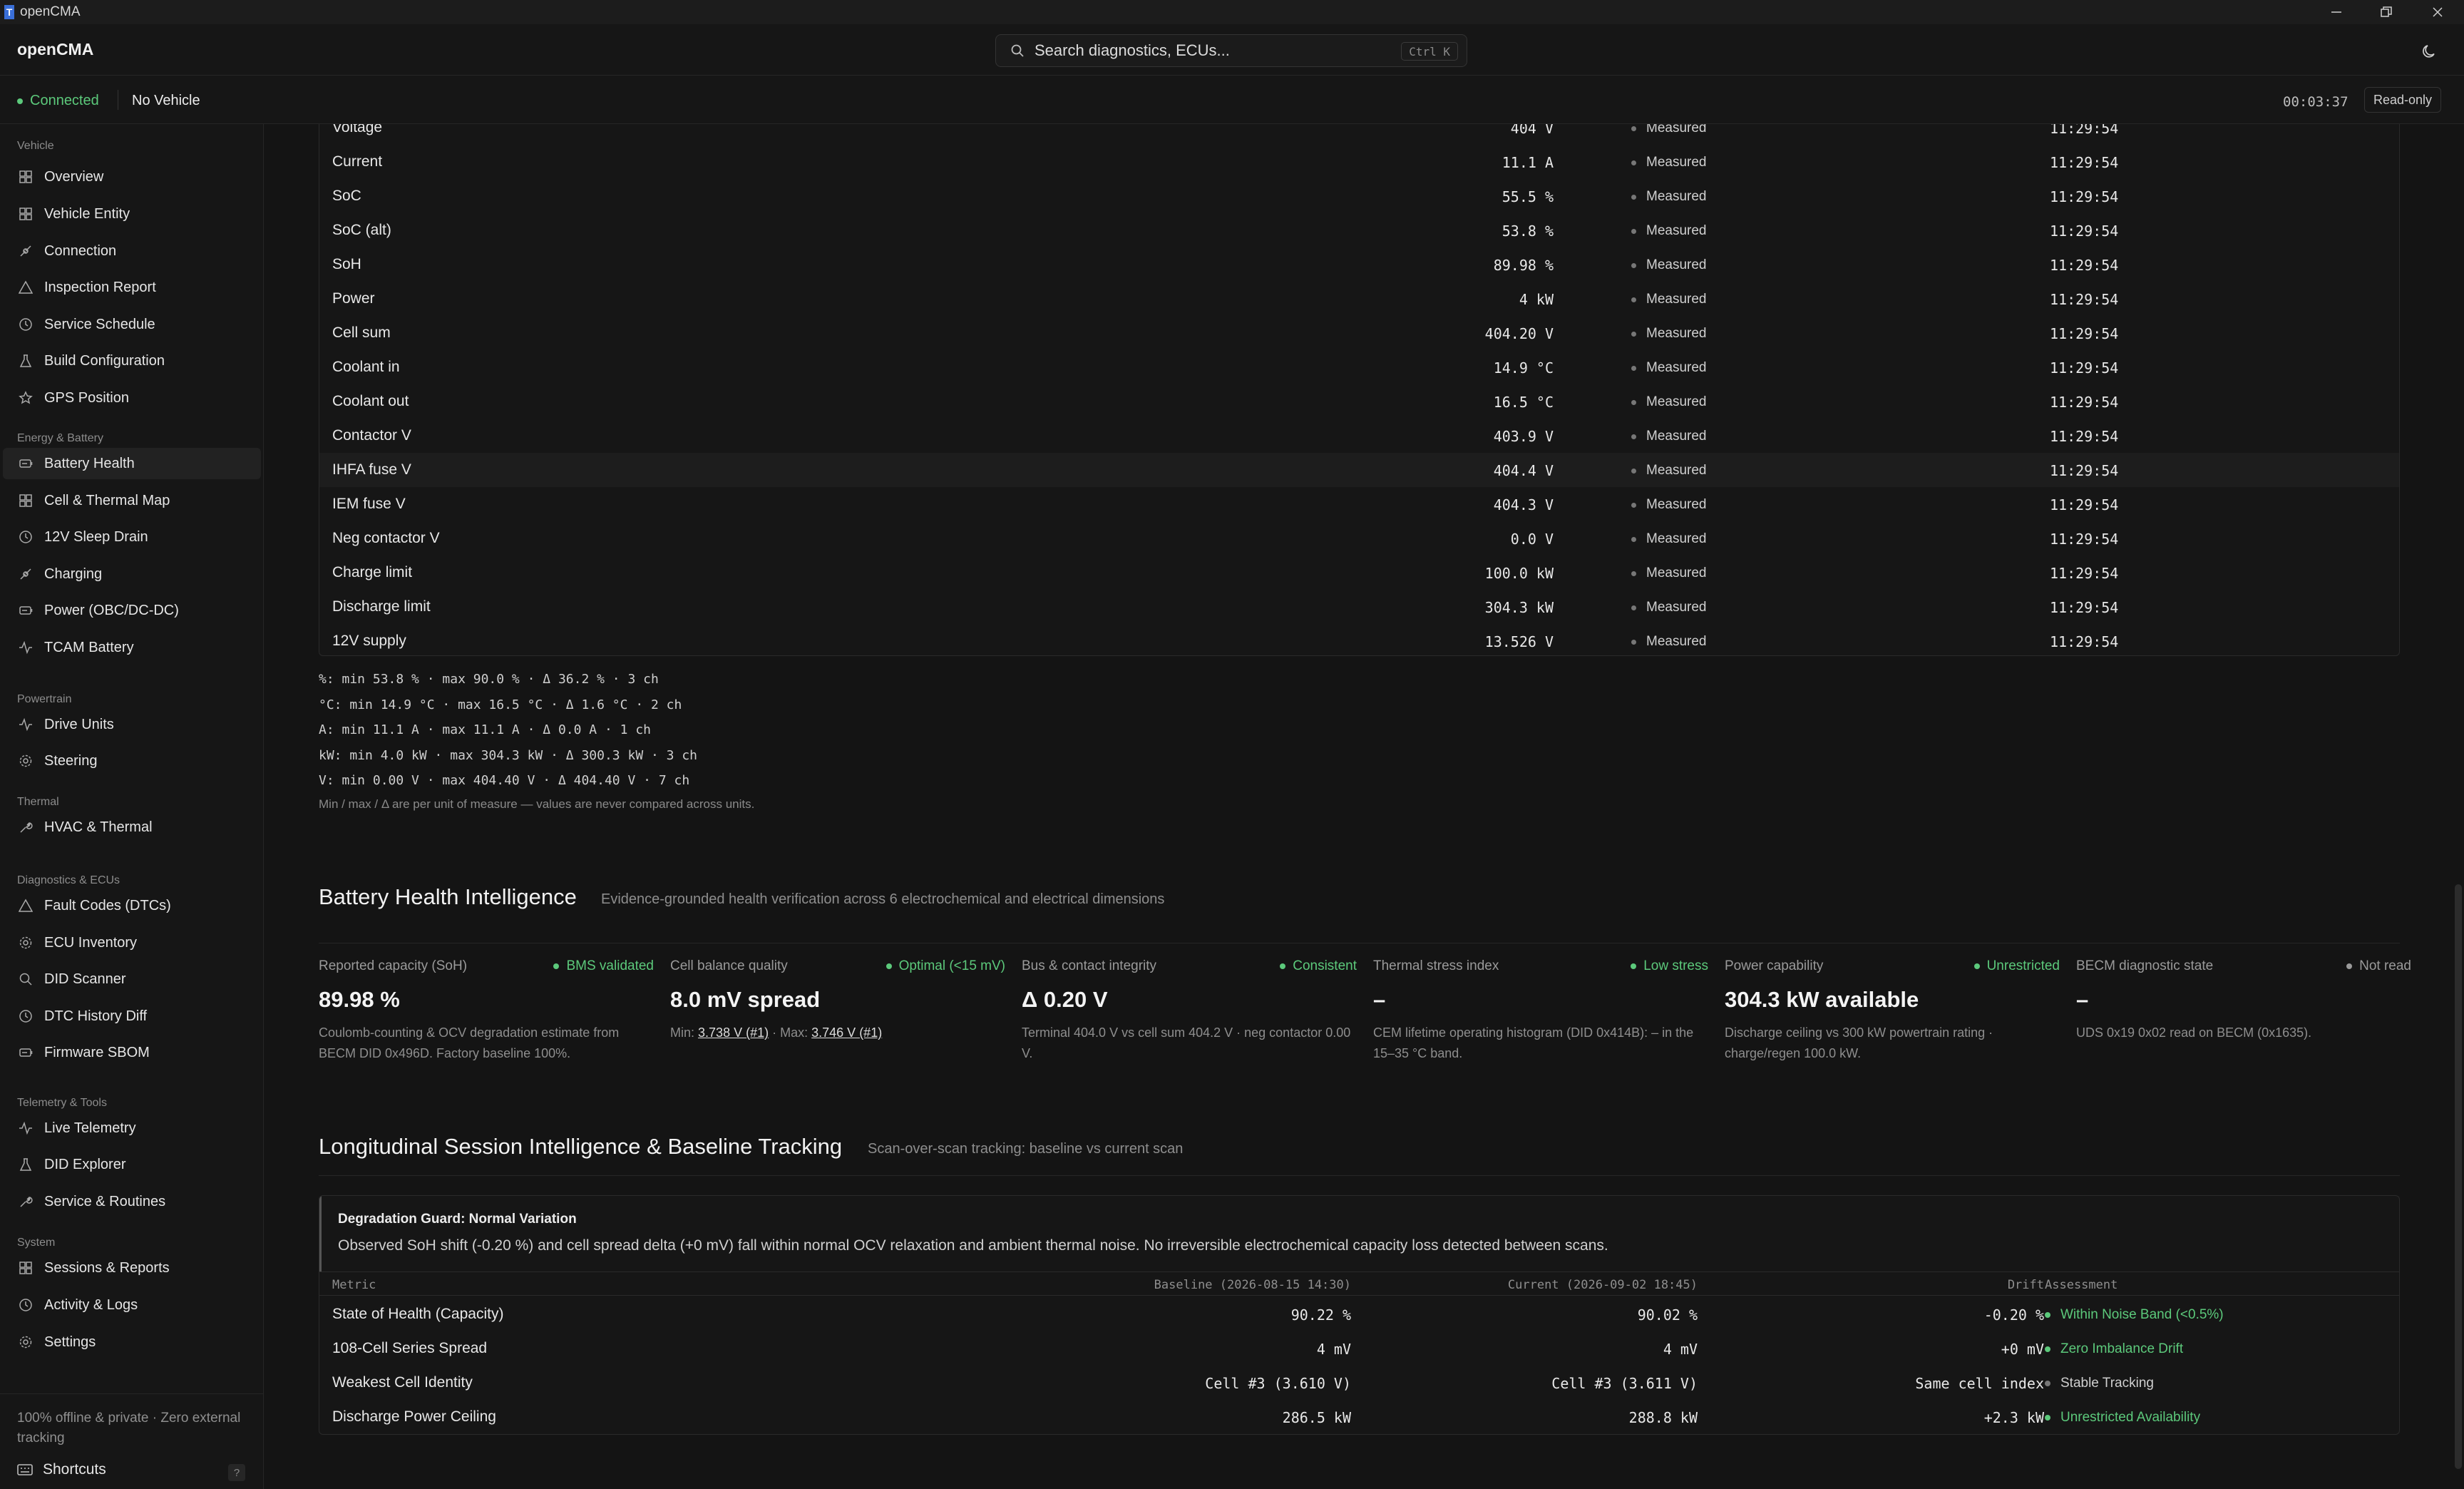  What do you see at coordinates (86, 397) in the screenshot?
I see `sidebar-item-label: GPS Position` at bounding box center [86, 397].